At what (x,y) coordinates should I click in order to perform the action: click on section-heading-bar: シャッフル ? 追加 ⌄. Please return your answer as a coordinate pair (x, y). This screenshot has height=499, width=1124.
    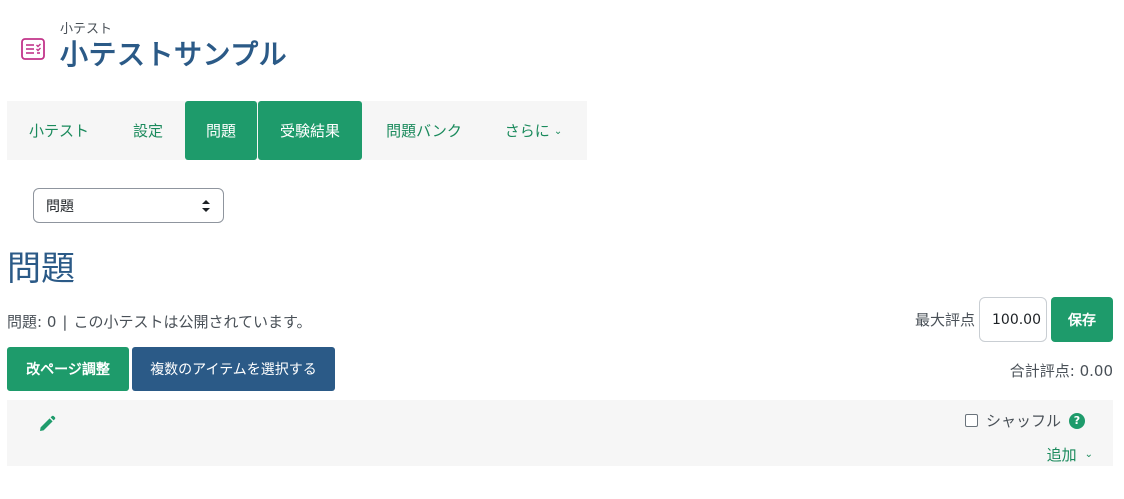
    Looking at the image, I should click on (560, 433).